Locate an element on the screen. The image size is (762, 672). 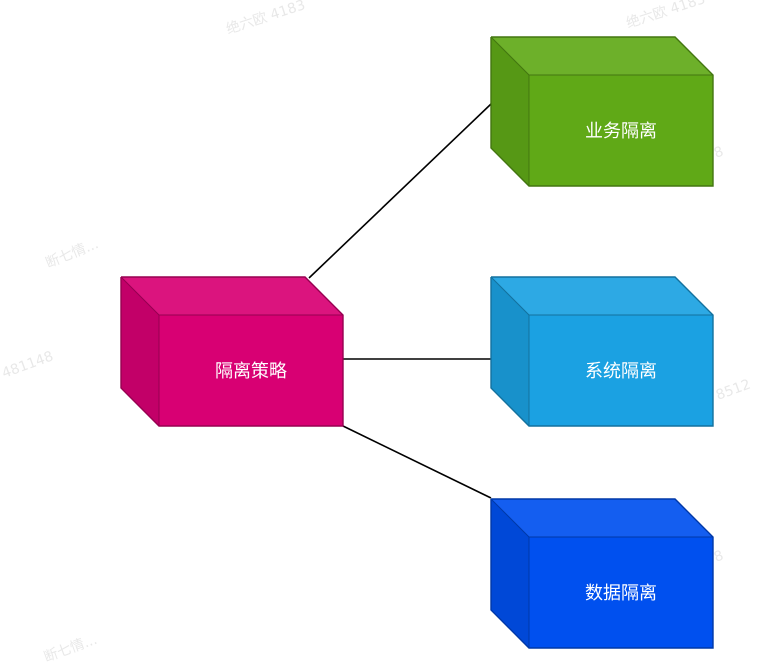
child-box-system-isolation: 系统隔离 is located at coordinates (602, 351).